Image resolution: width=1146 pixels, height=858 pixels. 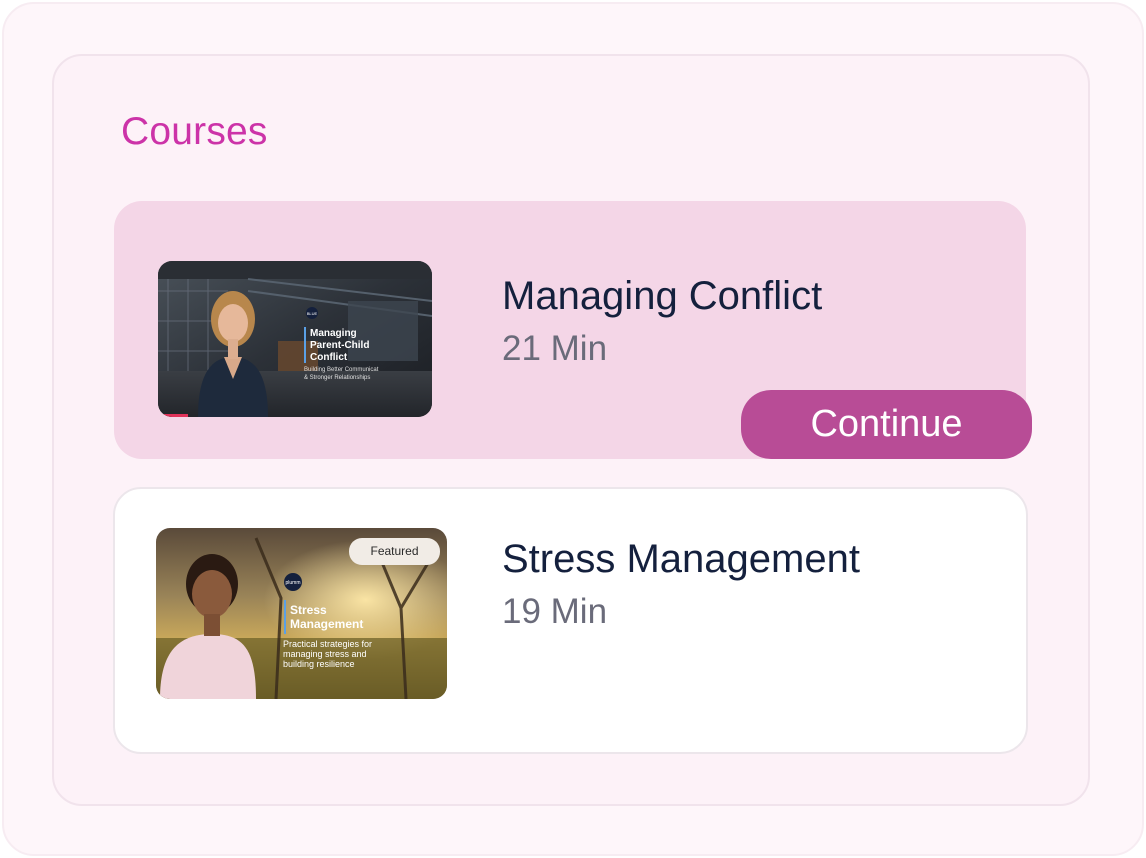 What do you see at coordinates (326, 624) in the screenshot?
I see `thumbnail-heading-line2: Management` at bounding box center [326, 624].